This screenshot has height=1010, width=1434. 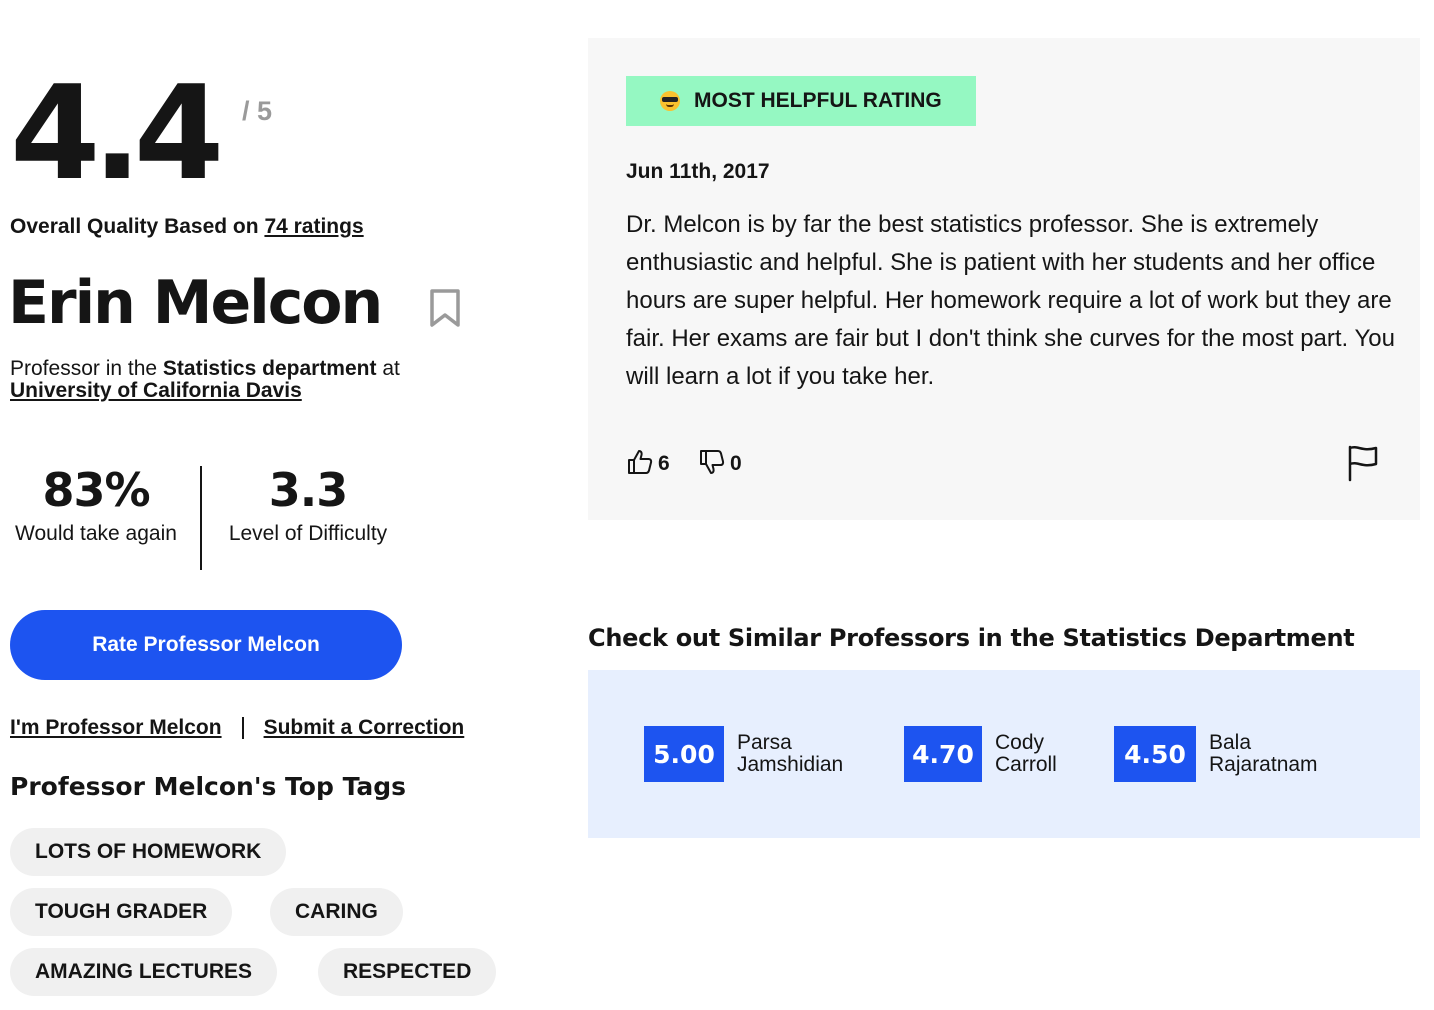 I want to click on overall-quality-line: Overall Quality Based on 74 ratings, so click(x=187, y=227).